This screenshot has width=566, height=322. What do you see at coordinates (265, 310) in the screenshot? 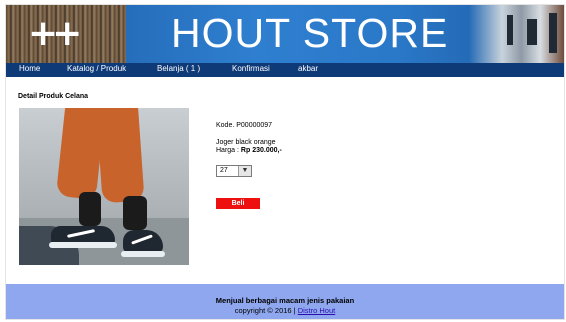
I see `copyright-text: copyright © 2016 |` at bounding box center [265, 310].